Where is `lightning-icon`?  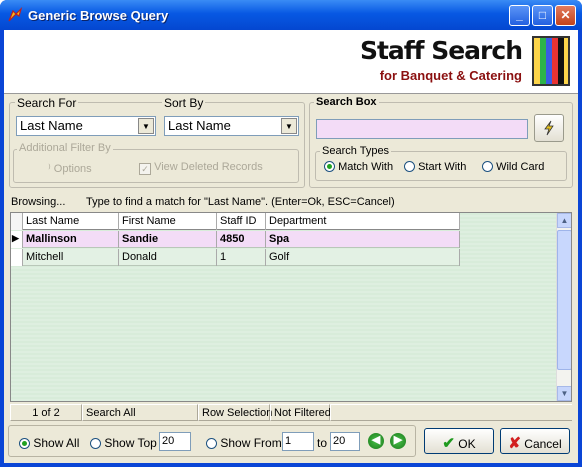 lightning-icon is located at coordinates (549, 128).